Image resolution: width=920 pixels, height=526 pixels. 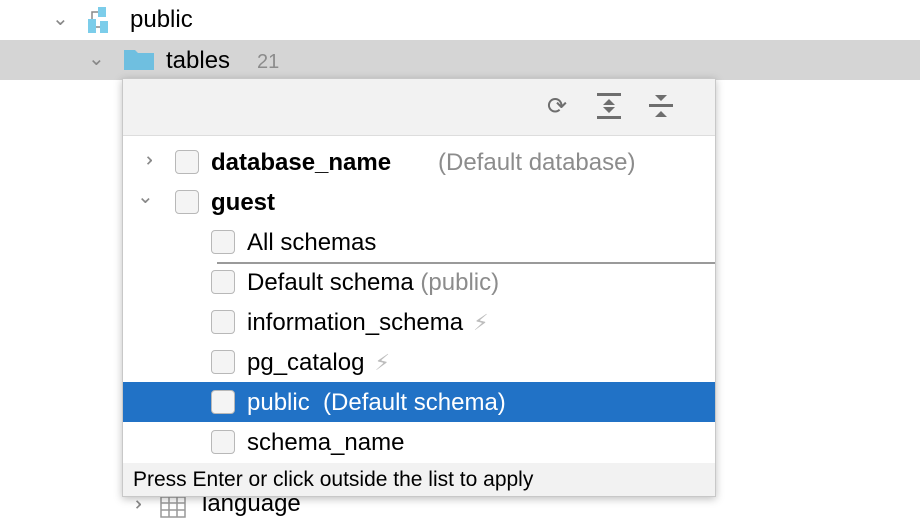 I want to click on schema-row: Default schema (public), so click(x=419, y=282).